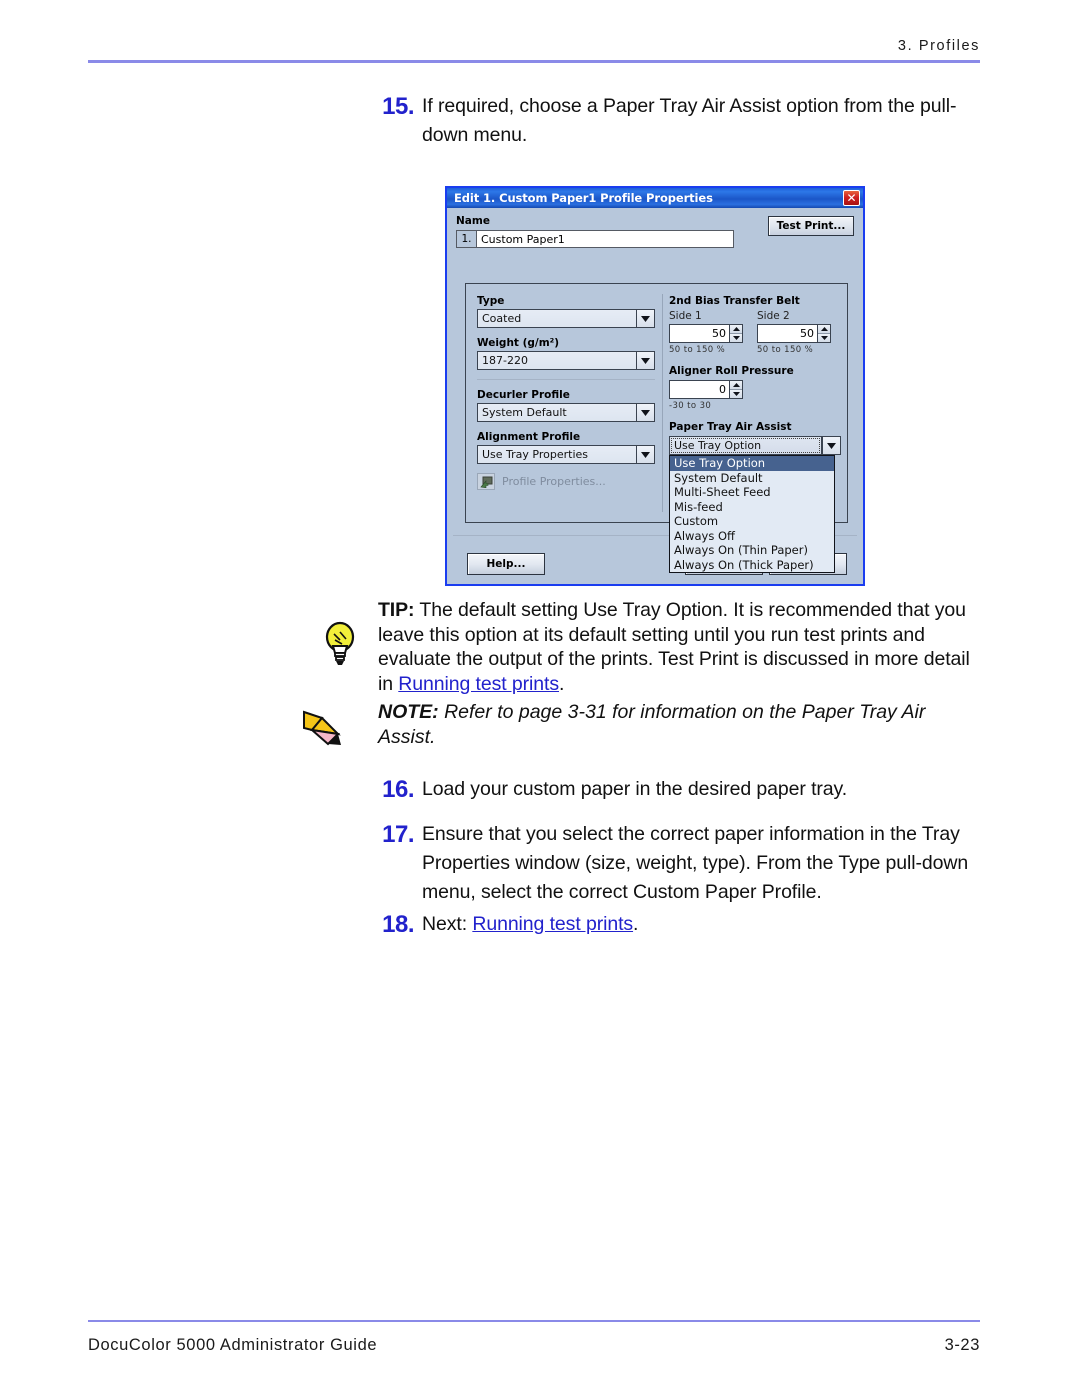  Describe the element at coordinates (752, 565) in the screenshot. I see `air-assist-option: Always On (Thick Paper)` at that location.